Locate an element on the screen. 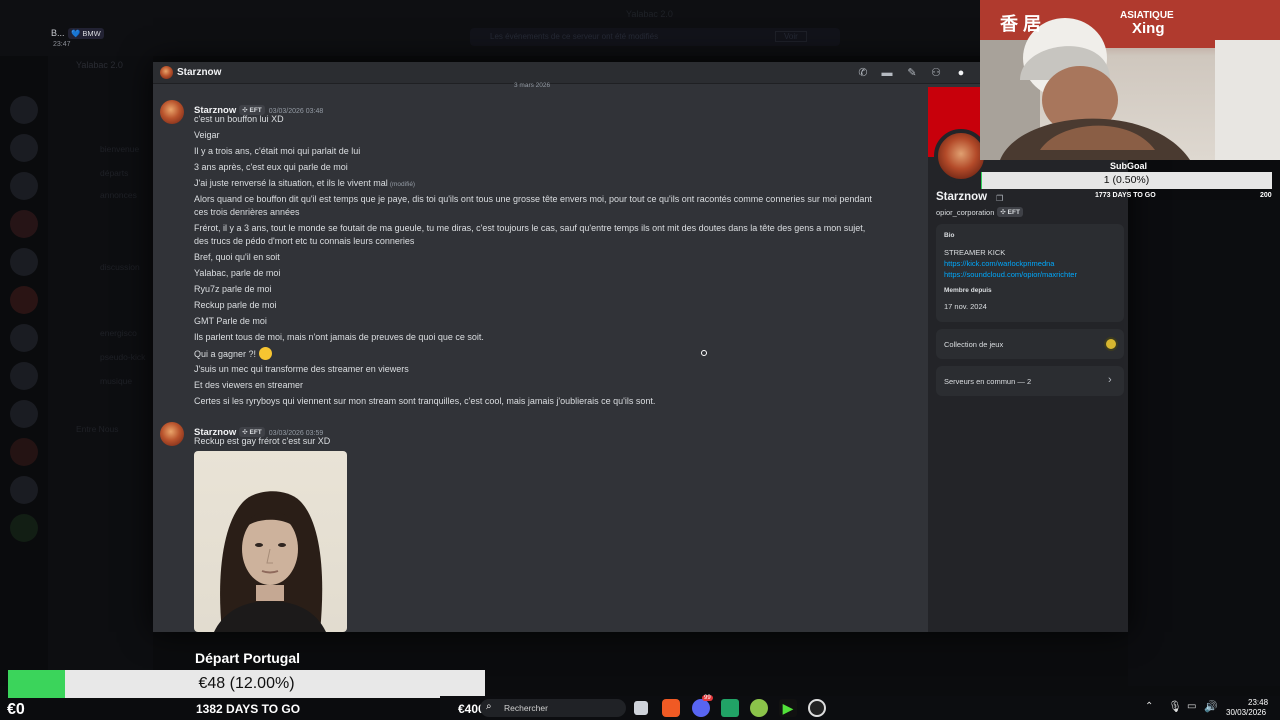 Image resolution: width=1280 pixels, height=720 pixels. edited-label: (modifié) is located at coordinates (402, 184).